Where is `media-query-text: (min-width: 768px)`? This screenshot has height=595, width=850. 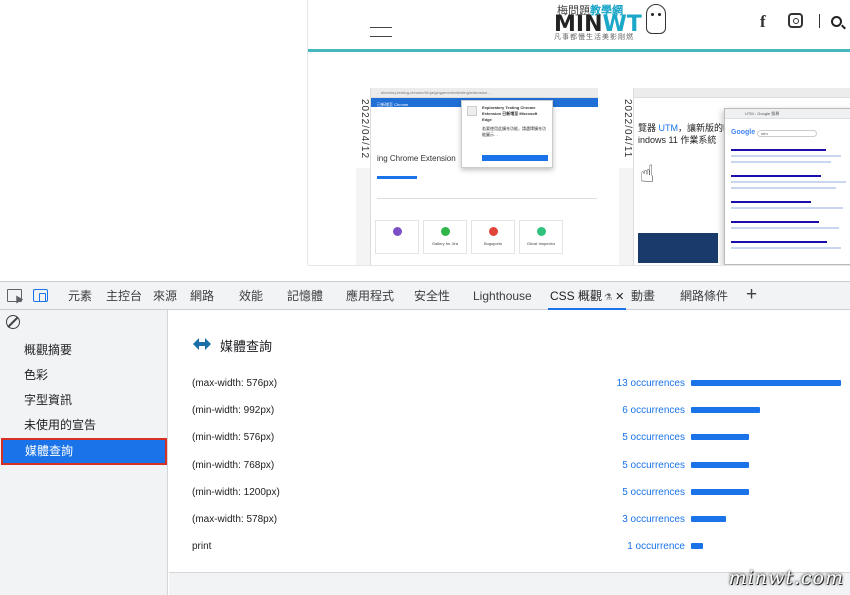
media-query-text: (min-width: 768px) is located at coordinates (233, 465).